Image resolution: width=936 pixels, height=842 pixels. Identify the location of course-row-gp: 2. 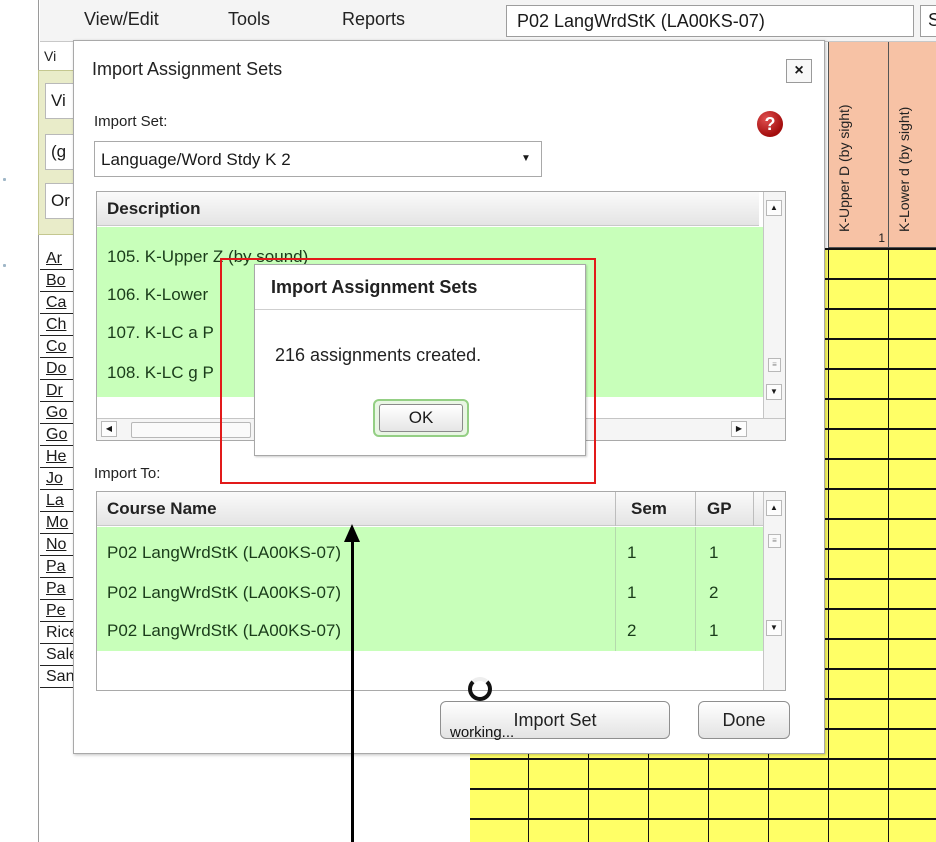
(713, 593).